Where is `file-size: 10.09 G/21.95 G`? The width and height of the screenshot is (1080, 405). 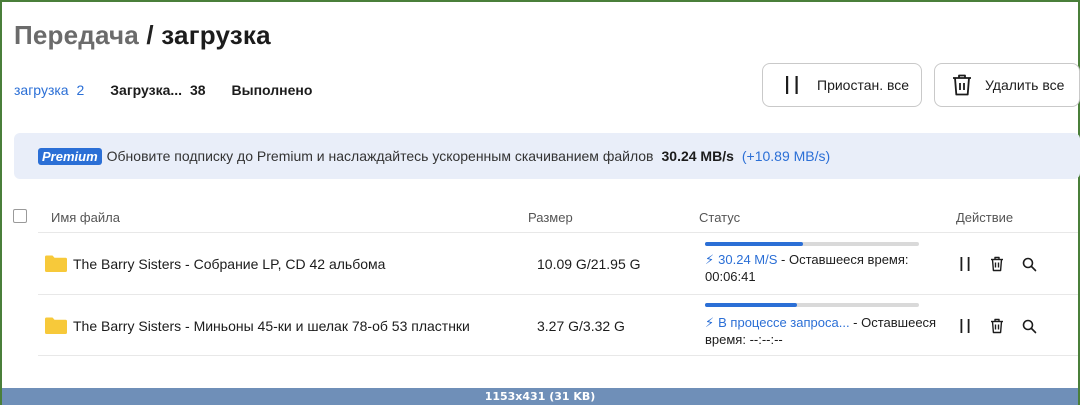 file-size: 10.09 G/21.95 G is located at coordinates (589, 264).